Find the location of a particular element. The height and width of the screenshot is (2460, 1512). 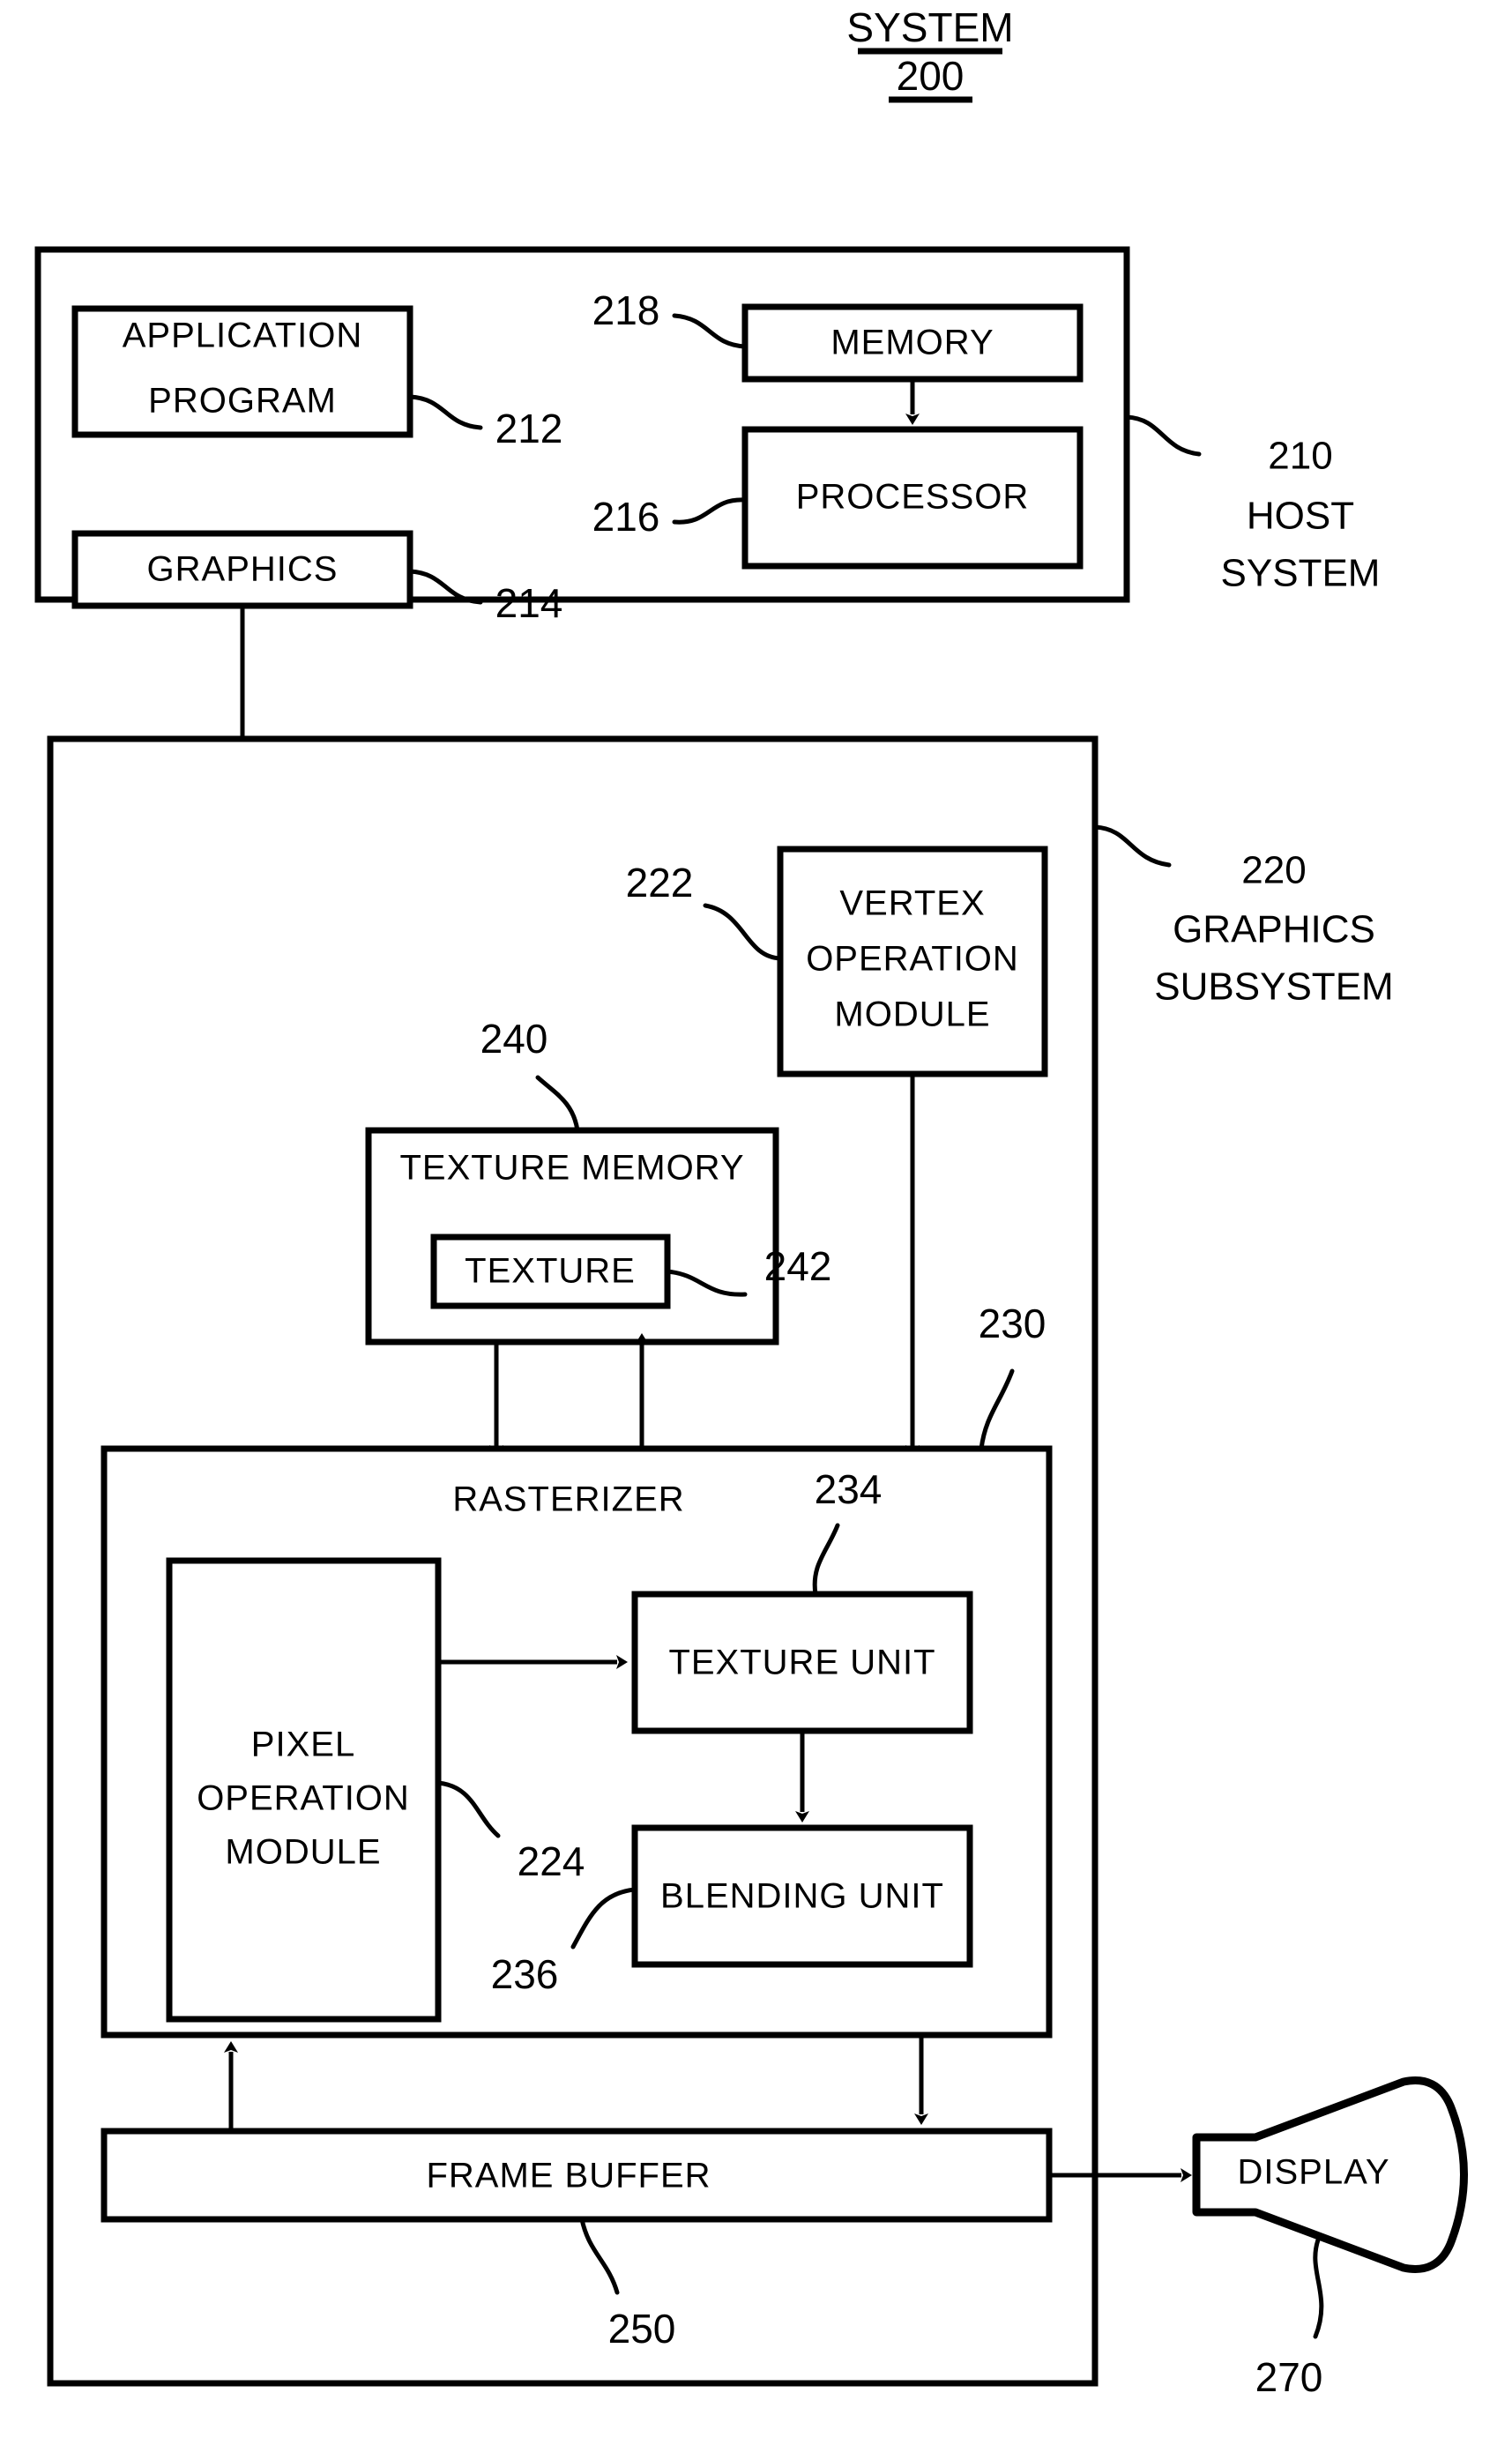

rasterizer-label: RASTERIZER is located at coordinates (568, 1499).